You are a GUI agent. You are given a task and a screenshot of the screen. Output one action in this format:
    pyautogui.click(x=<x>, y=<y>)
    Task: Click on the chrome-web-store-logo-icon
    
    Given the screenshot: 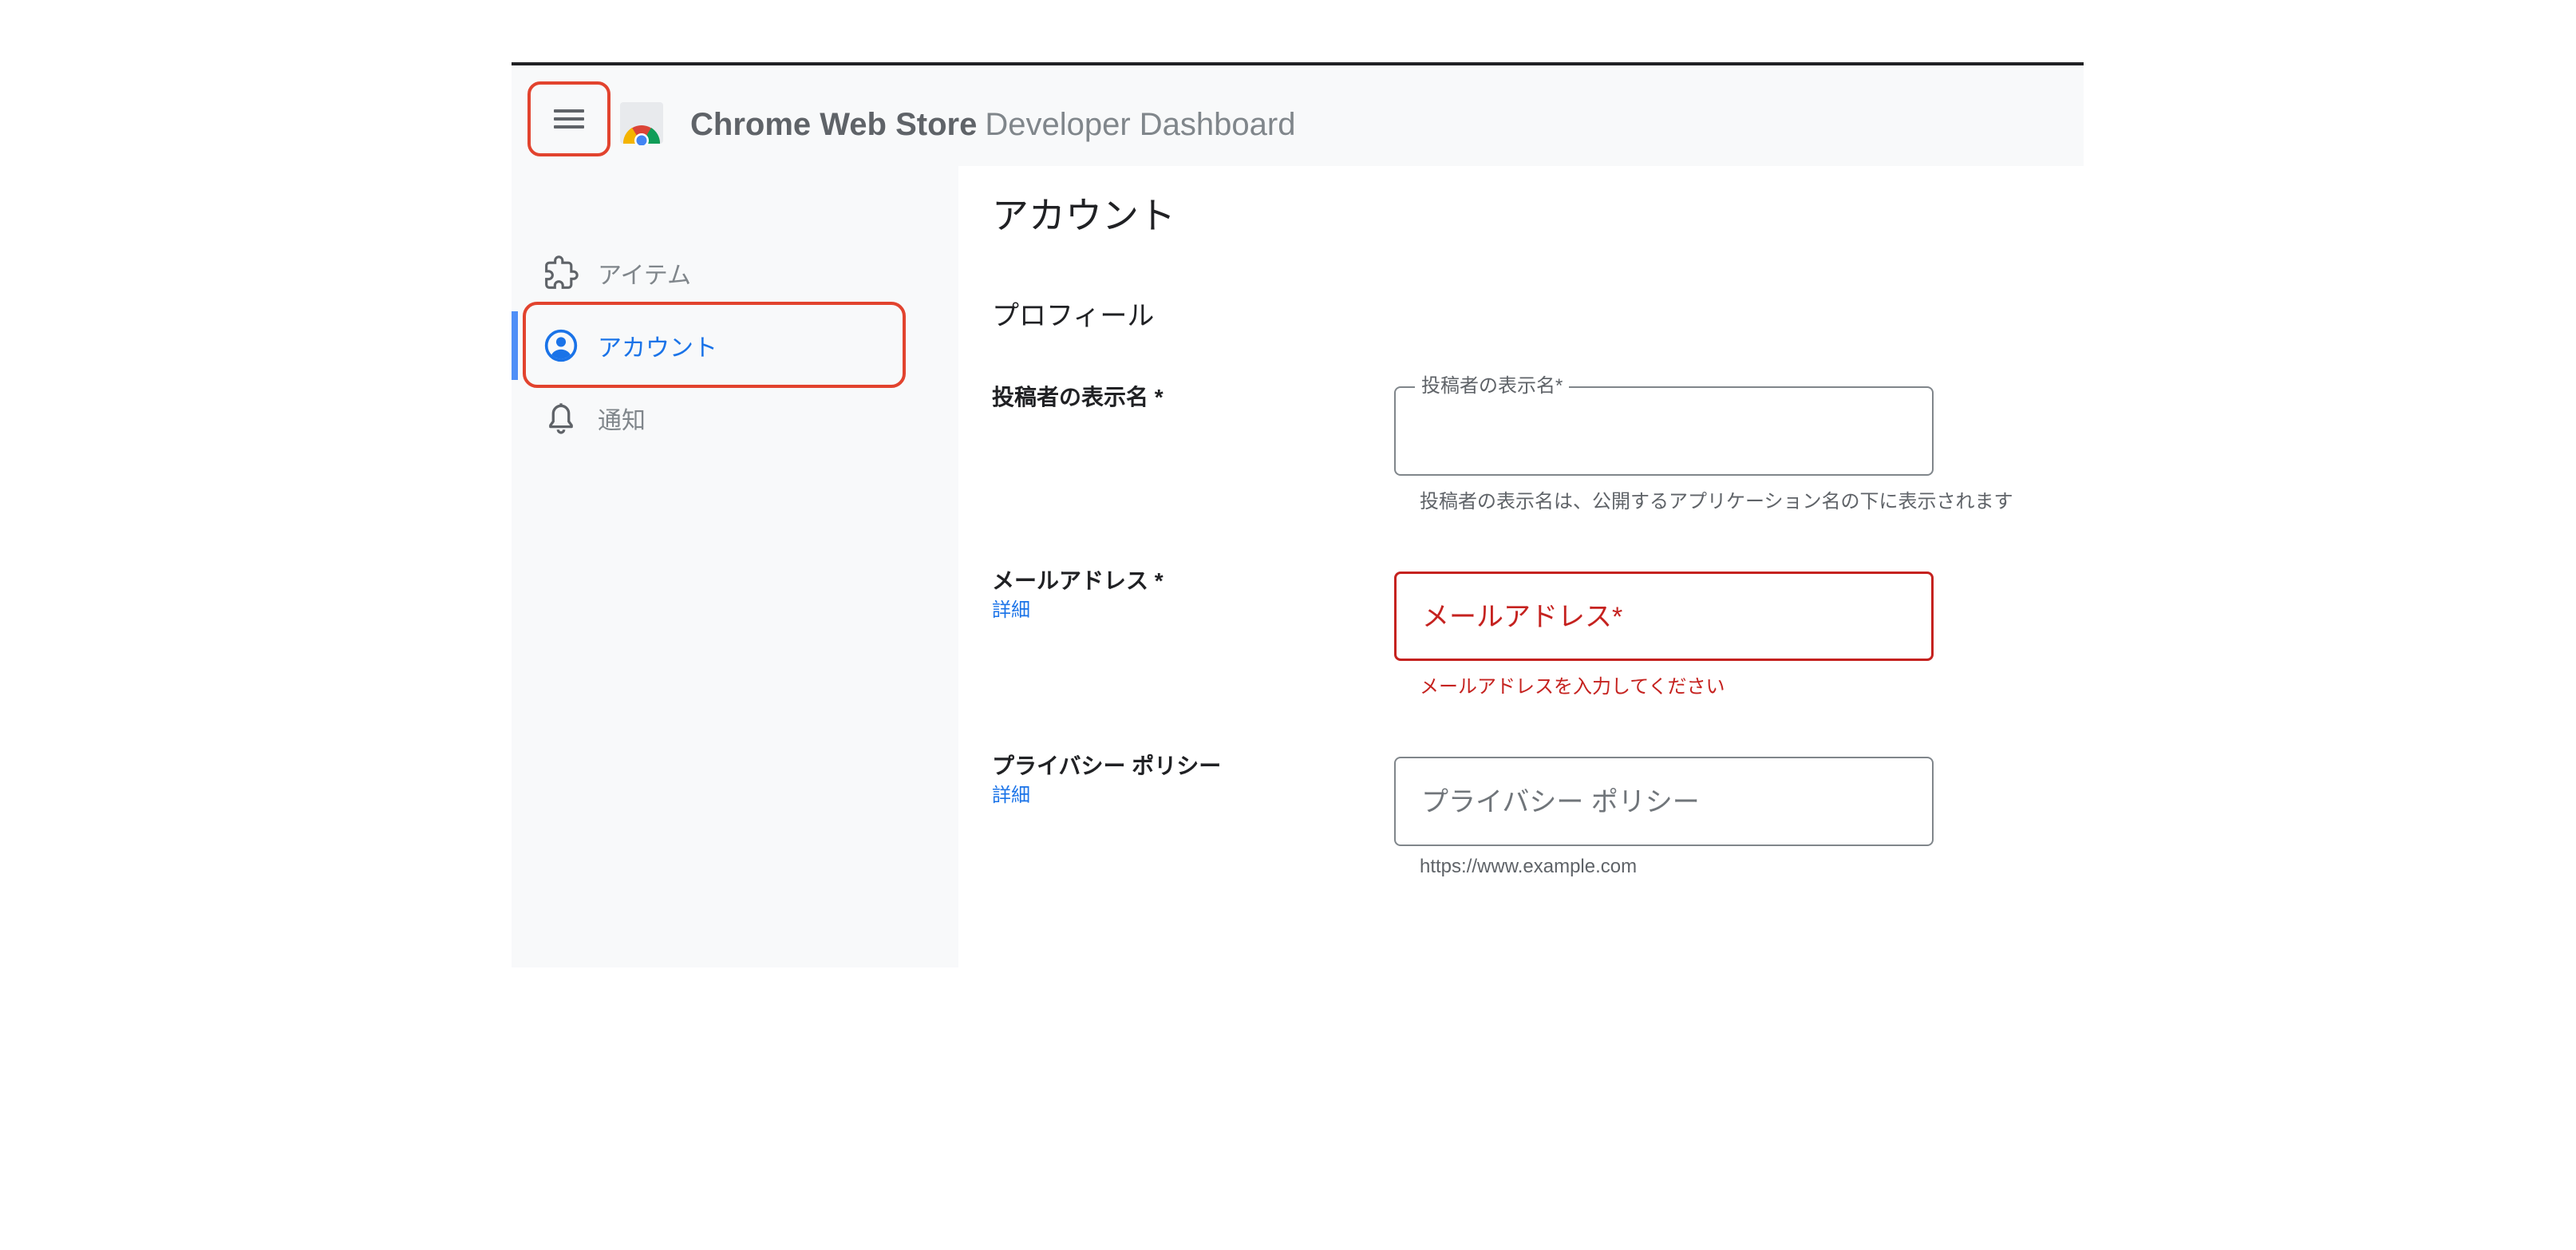 What is the action you would take?
    pyautogui.click(x=641, y=123)
    